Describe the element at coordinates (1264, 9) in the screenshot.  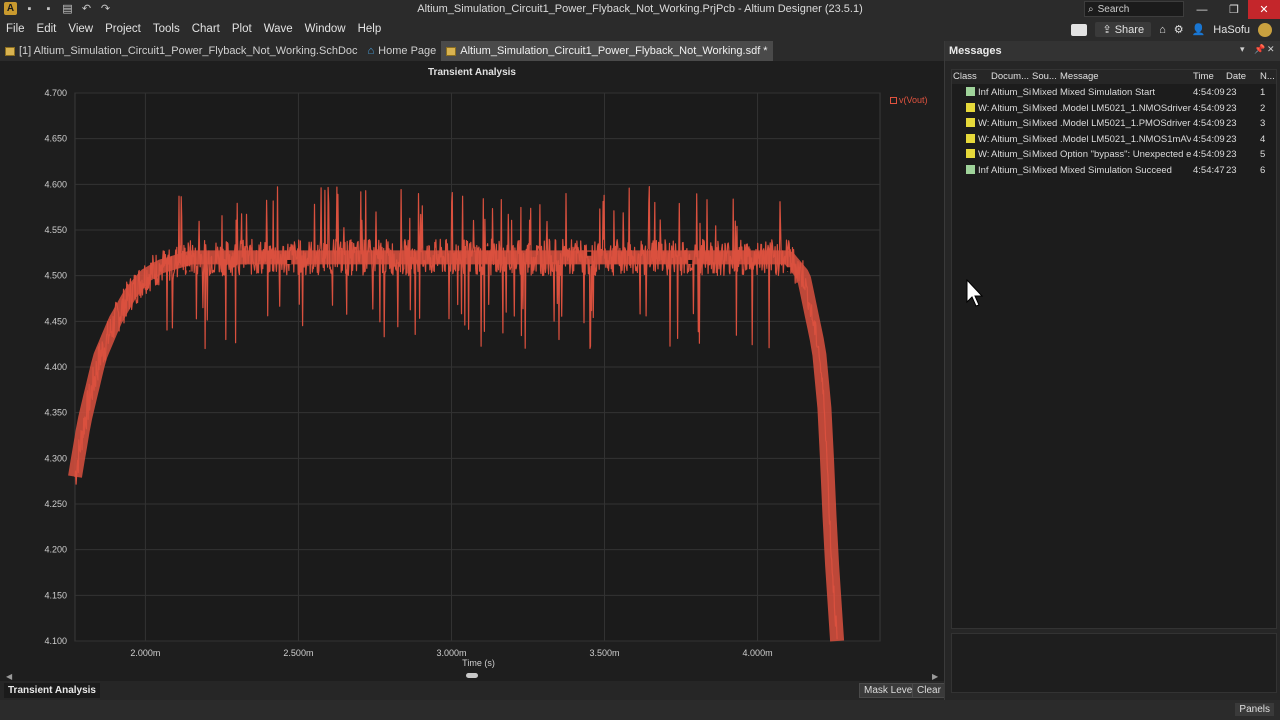
I see `close-button: ✕` at that location.